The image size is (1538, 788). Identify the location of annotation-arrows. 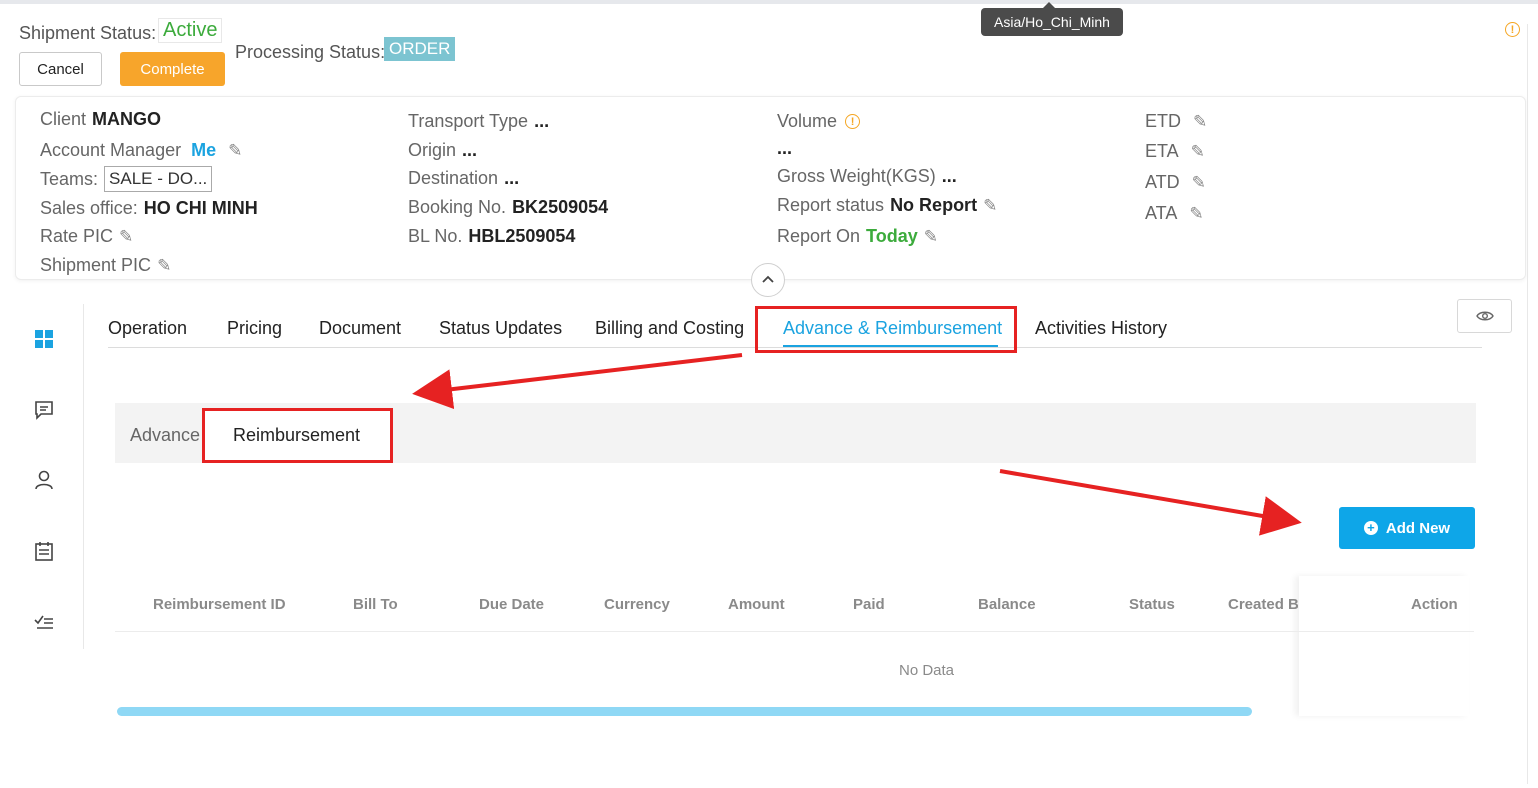
(857, 444).